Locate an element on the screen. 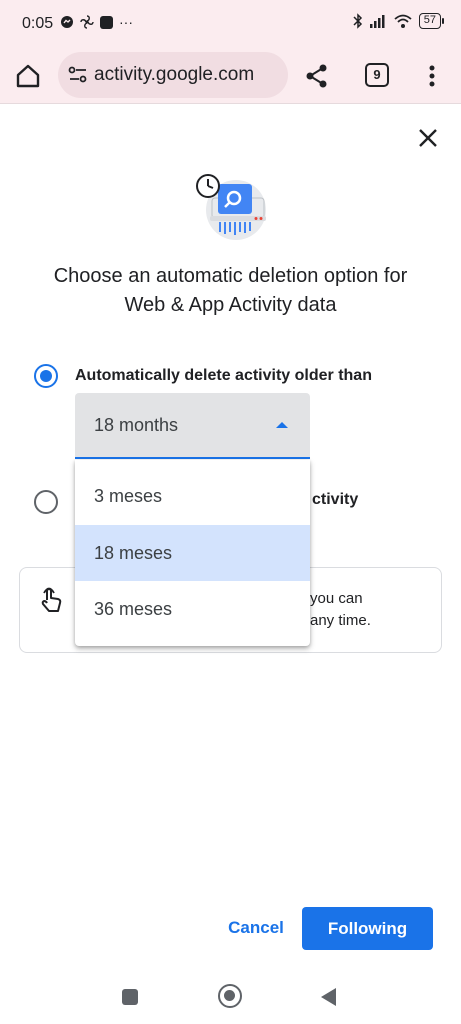 This screenshot has width=461, height=1024. option-dont-auto-delete is located at coordinates (46, 502).